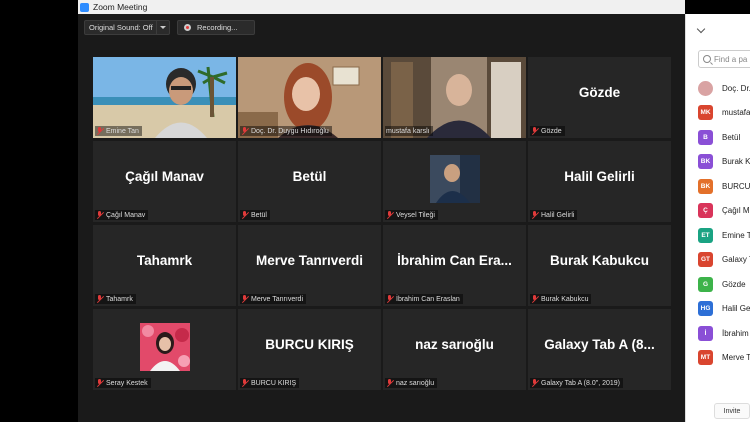 This screenshot has height=422, width=750. Describe the element at coordinates (705, 211) in the screenshot. I see `avatar: Ç` at that location.